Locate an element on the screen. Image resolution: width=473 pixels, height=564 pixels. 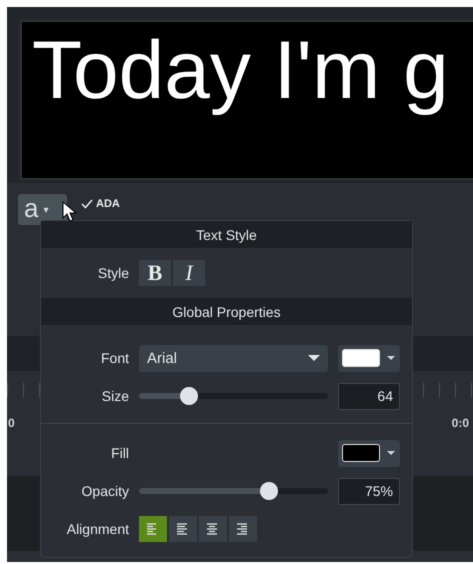
align-center-button is located at coordinates (213, 529).